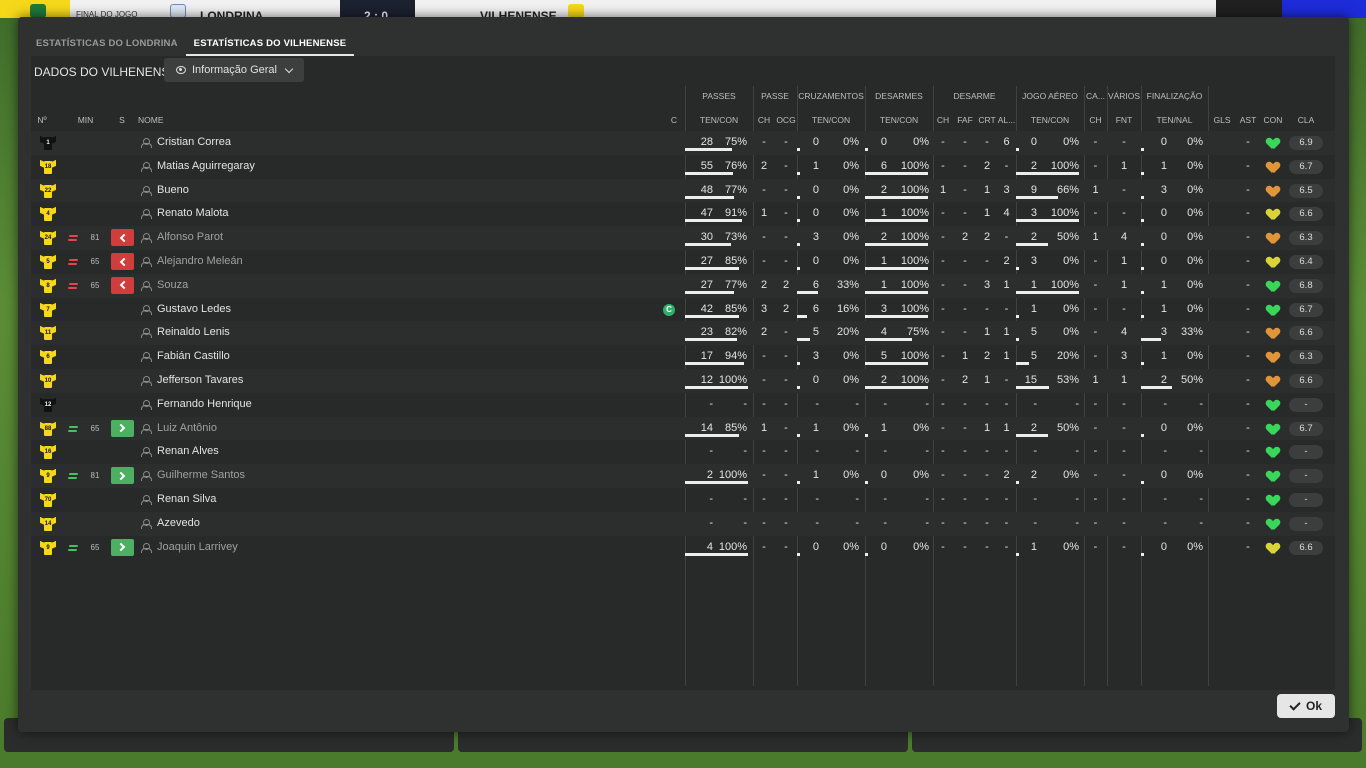 This screenshot has height=768, width=1366. I want to click on col-header-cartoes-ch: CH, so click(1095, 120).